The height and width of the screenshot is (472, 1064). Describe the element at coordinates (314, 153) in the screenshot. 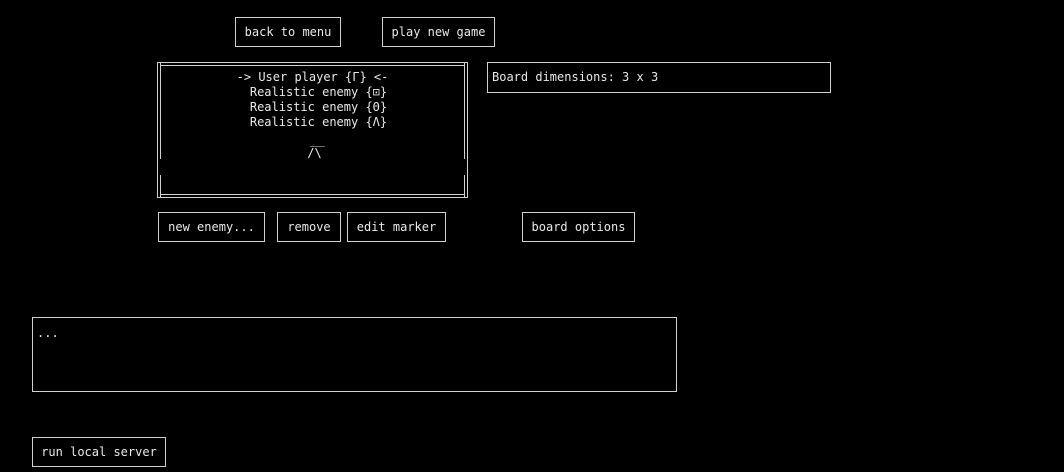

I see `marker-preview-bottom: /\` at that location.